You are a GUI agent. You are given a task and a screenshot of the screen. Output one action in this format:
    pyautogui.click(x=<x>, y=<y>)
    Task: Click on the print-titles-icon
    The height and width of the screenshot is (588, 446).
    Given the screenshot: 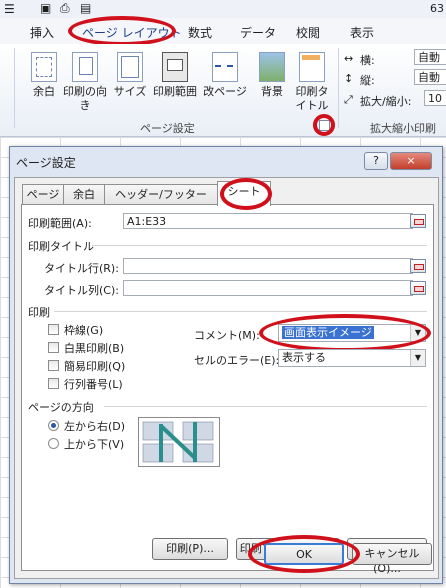 What is the action you would take?
    pyautogui.click(x=312, y=67)
    